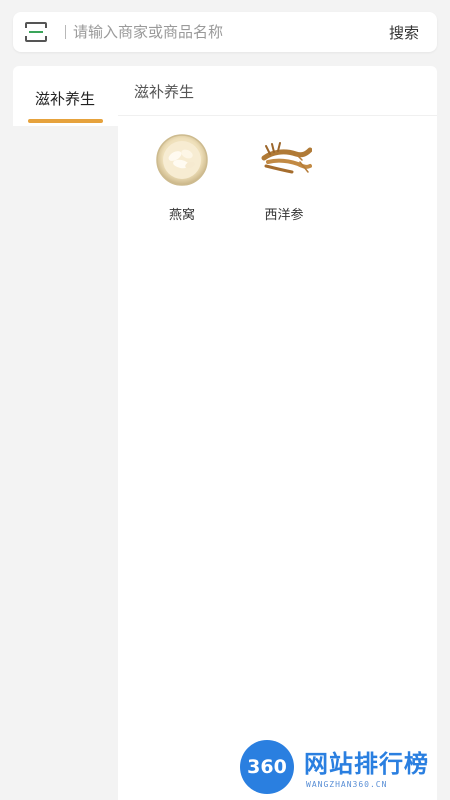  I want to click on sidebar-item-label: 滋补养生, so click(65, 99).